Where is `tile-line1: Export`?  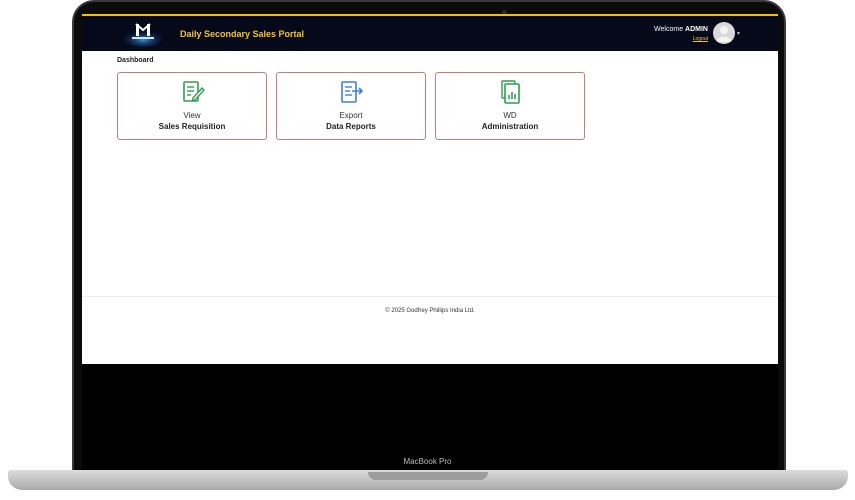
tile-line1: Export is located at coordinates (351, 115).